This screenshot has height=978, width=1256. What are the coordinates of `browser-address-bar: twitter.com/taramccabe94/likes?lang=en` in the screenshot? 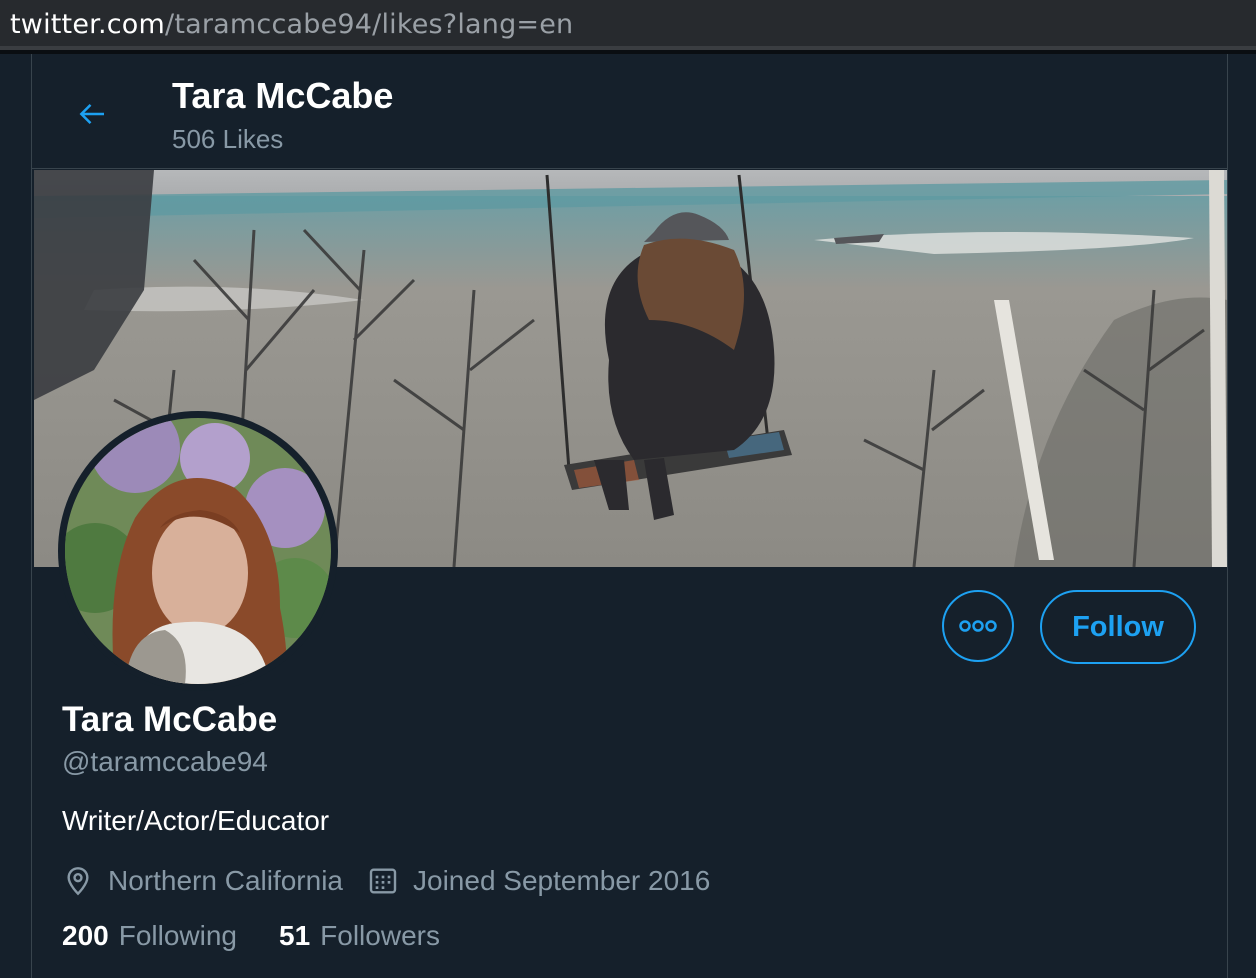 It's located at (628, 25).